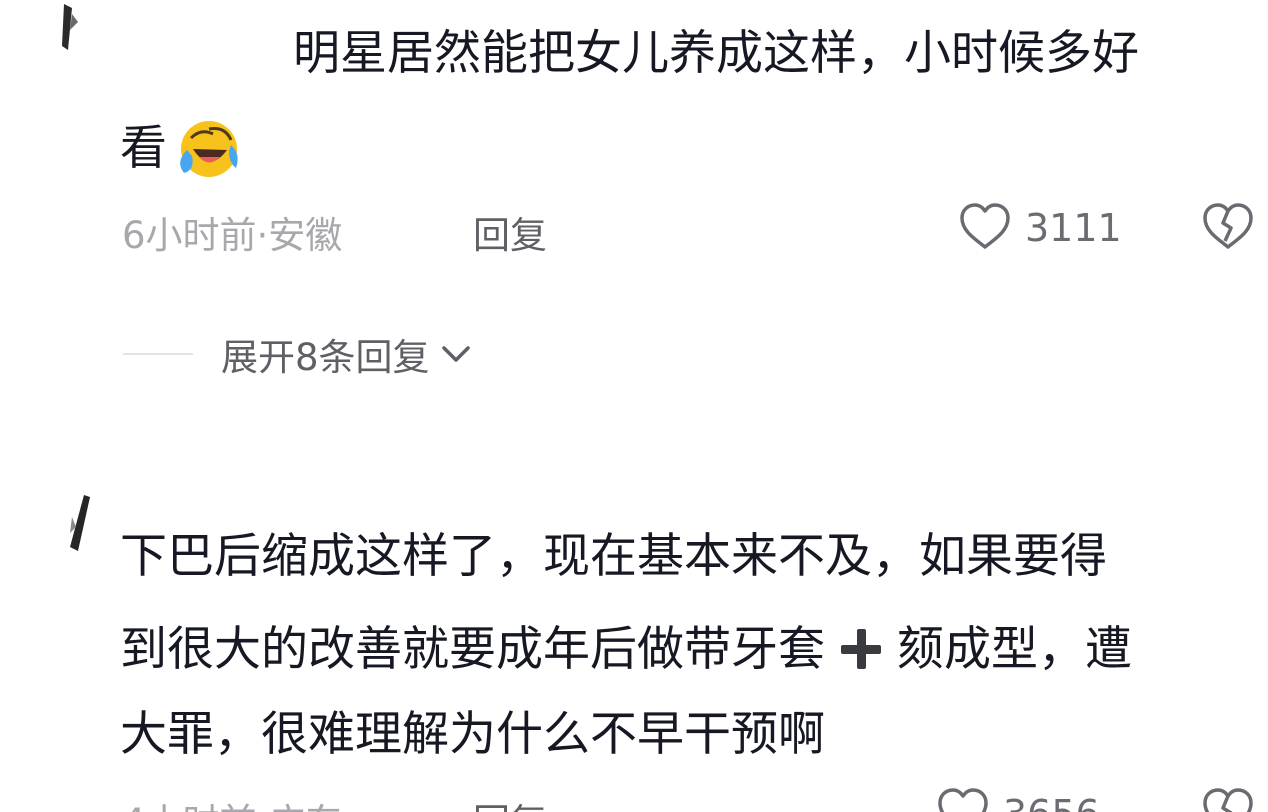 The height and width of the screenshot is (812, 1268). I want to click on expand-replies-button: 展开8条回复, so click(298, 354).